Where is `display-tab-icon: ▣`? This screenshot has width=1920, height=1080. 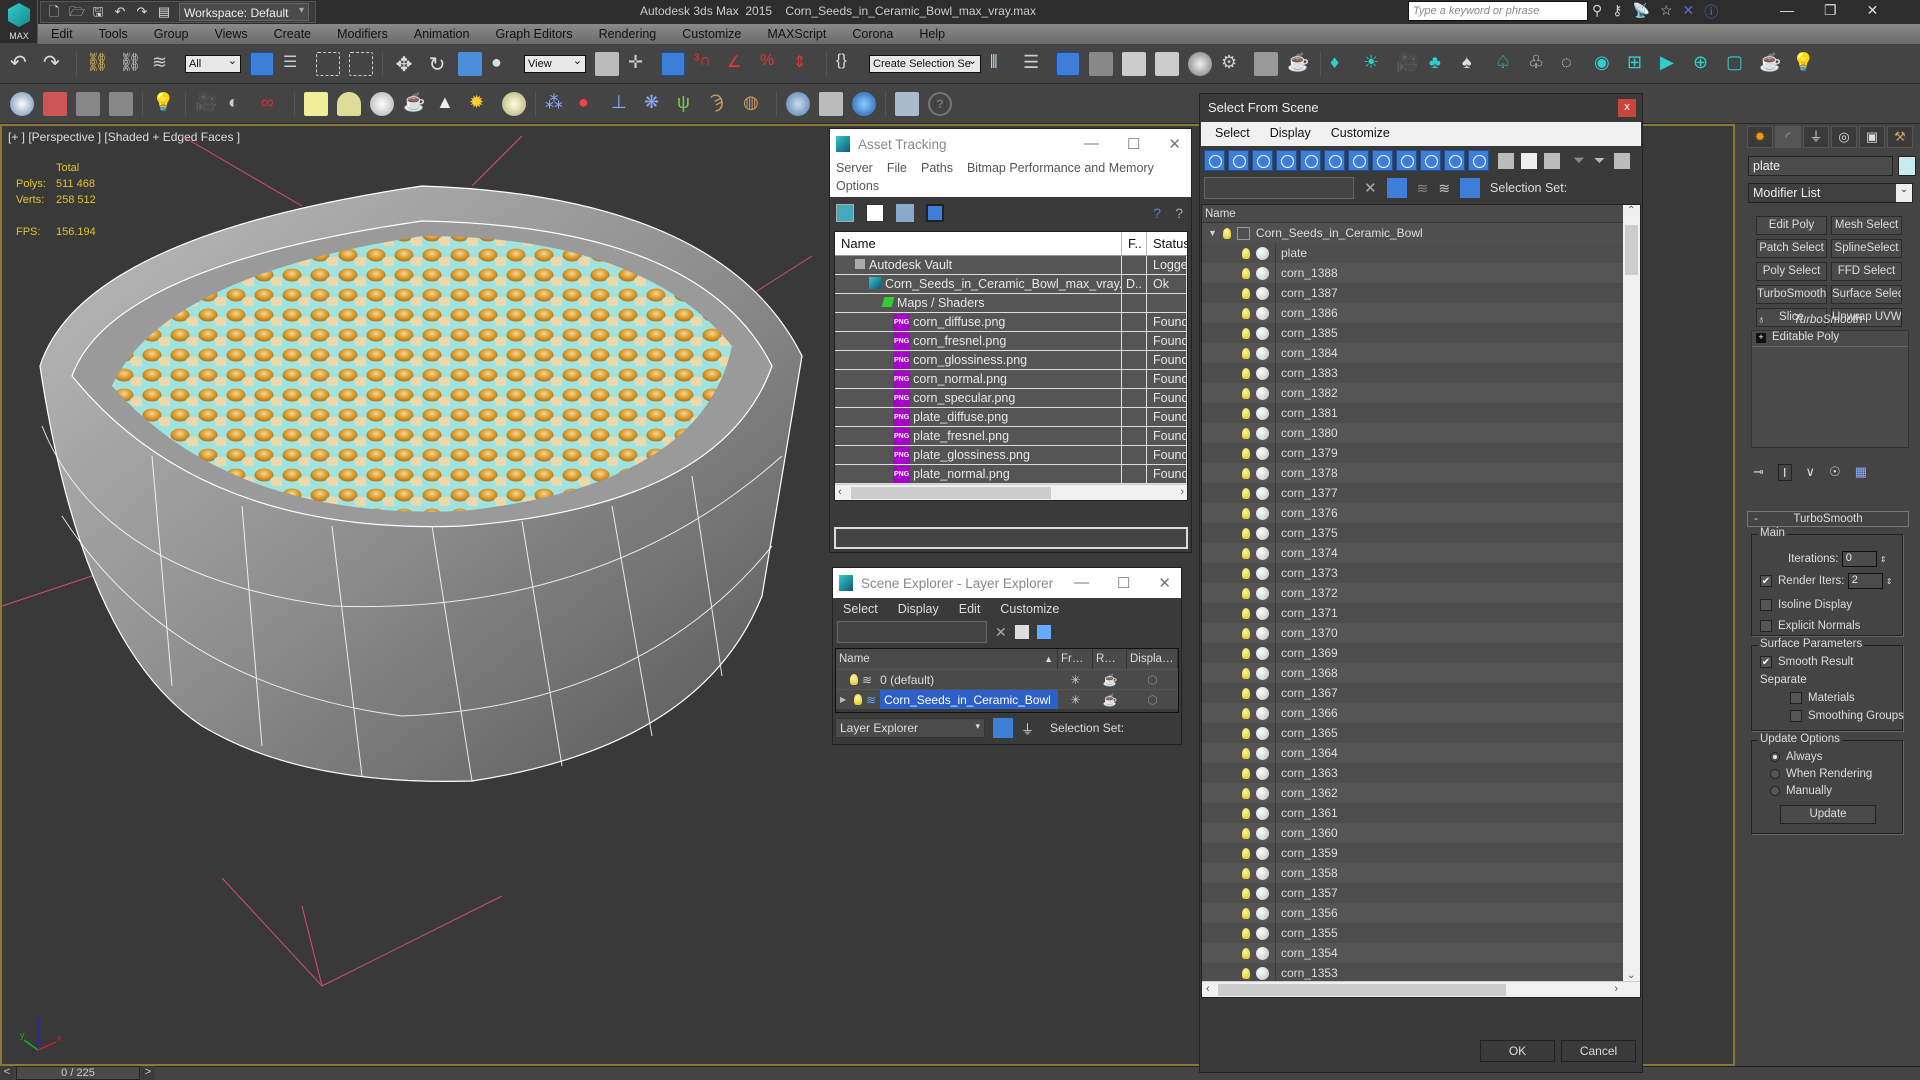
display-tab-icon: ▣ is located at coordinates (1872, 137).